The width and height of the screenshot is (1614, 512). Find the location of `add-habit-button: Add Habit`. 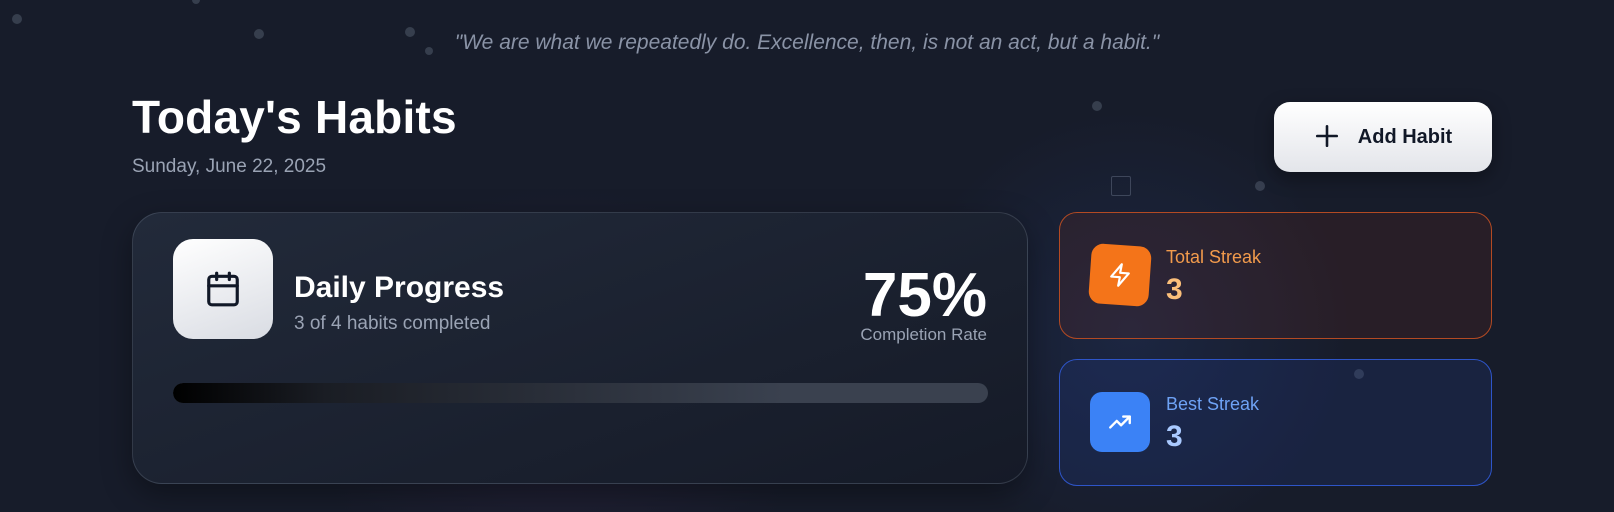

add-habit-button: Add Habit is located at coordinates (1383, 137).